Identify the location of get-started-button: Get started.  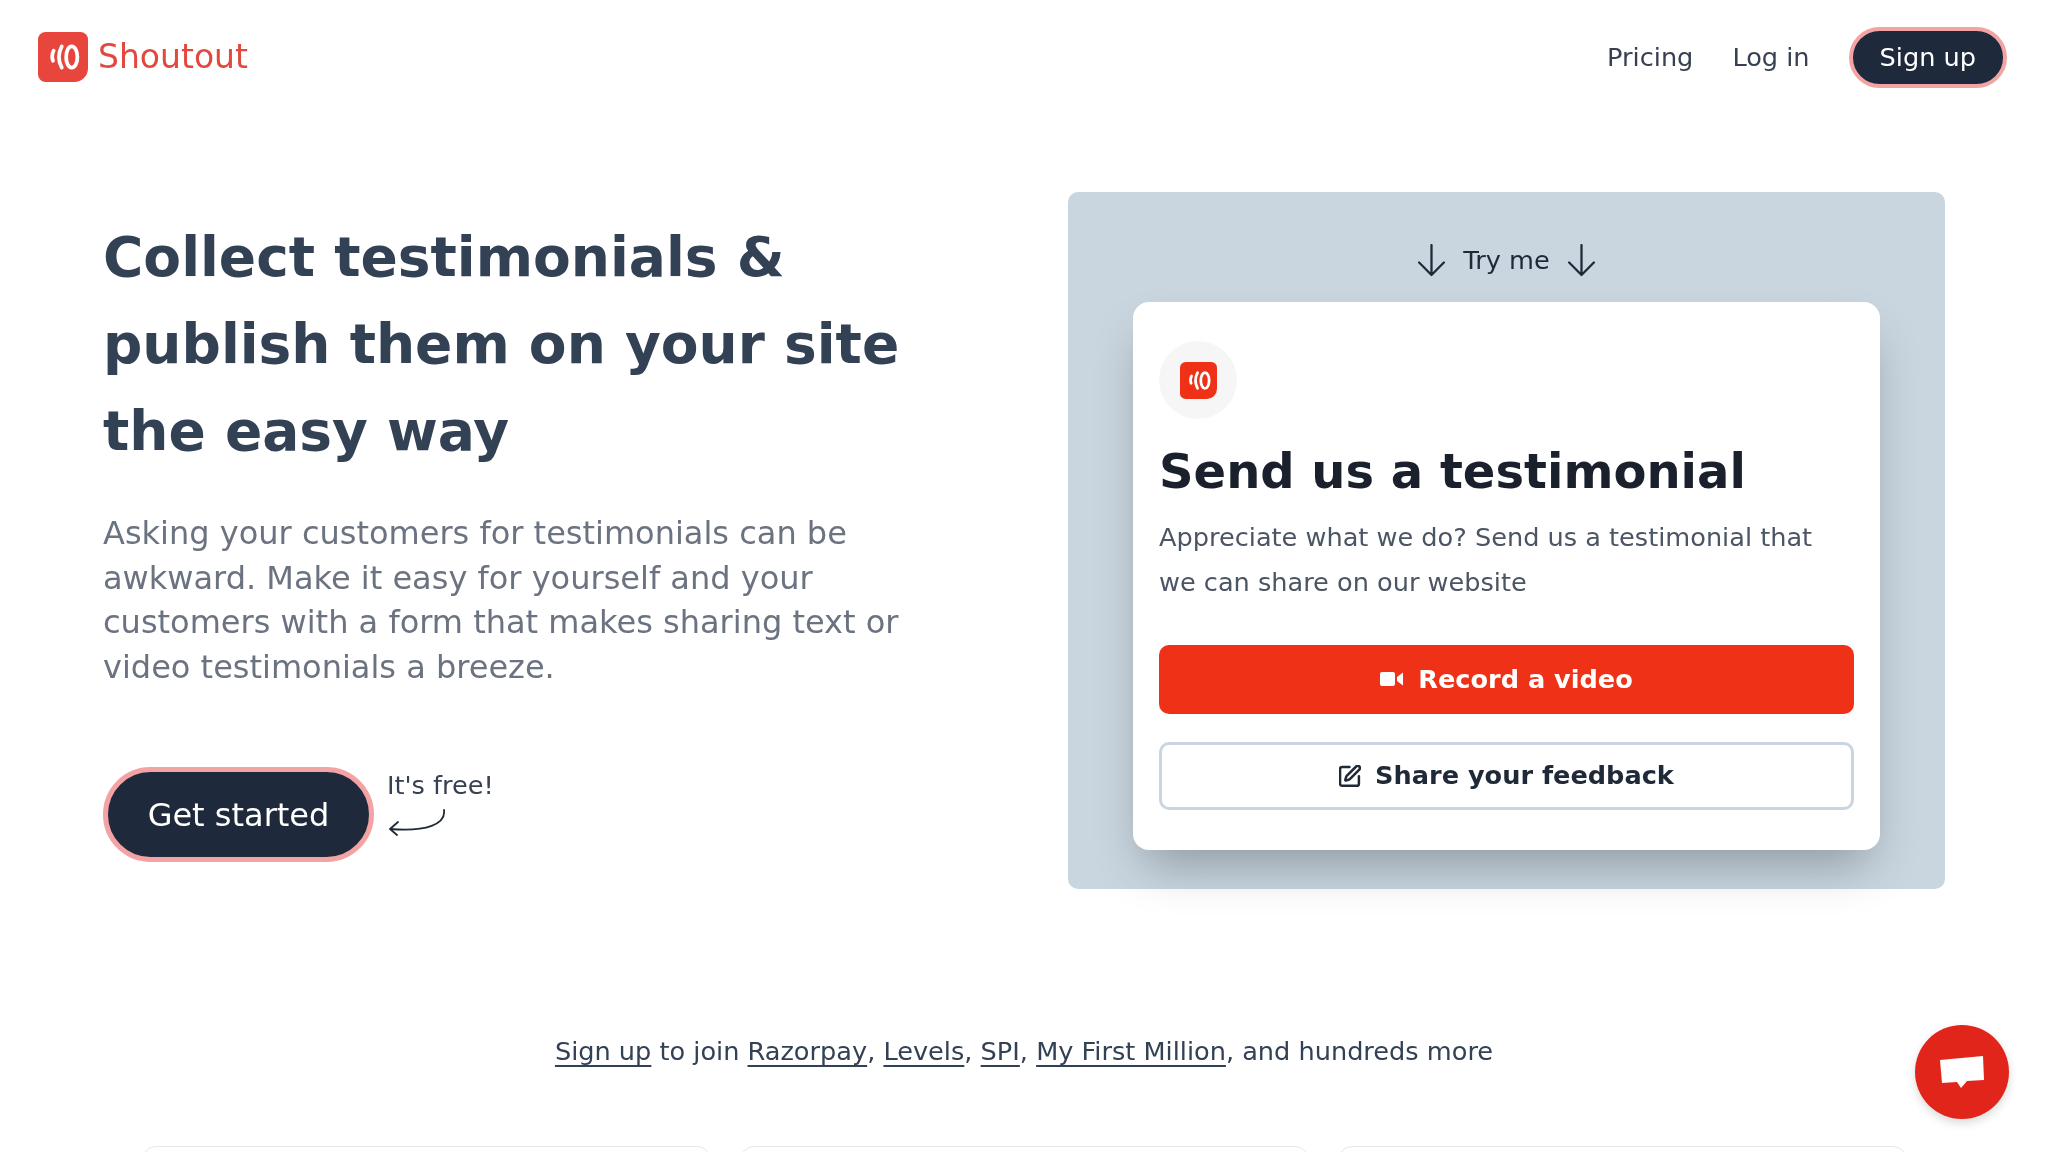
(238, 815).